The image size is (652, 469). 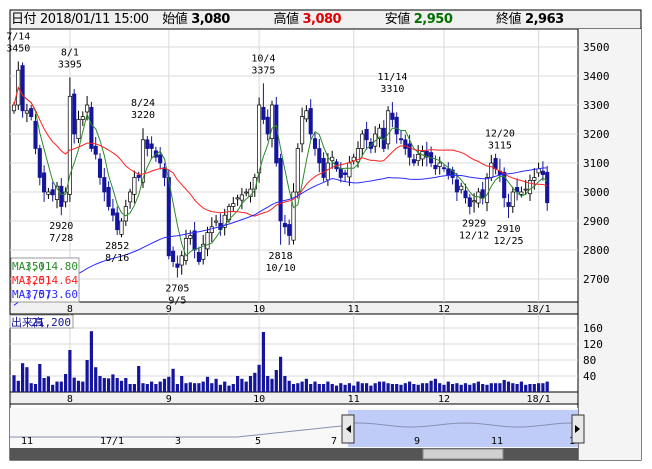 I want to click on scrollbar-thumb, so click(x=463, y=454).